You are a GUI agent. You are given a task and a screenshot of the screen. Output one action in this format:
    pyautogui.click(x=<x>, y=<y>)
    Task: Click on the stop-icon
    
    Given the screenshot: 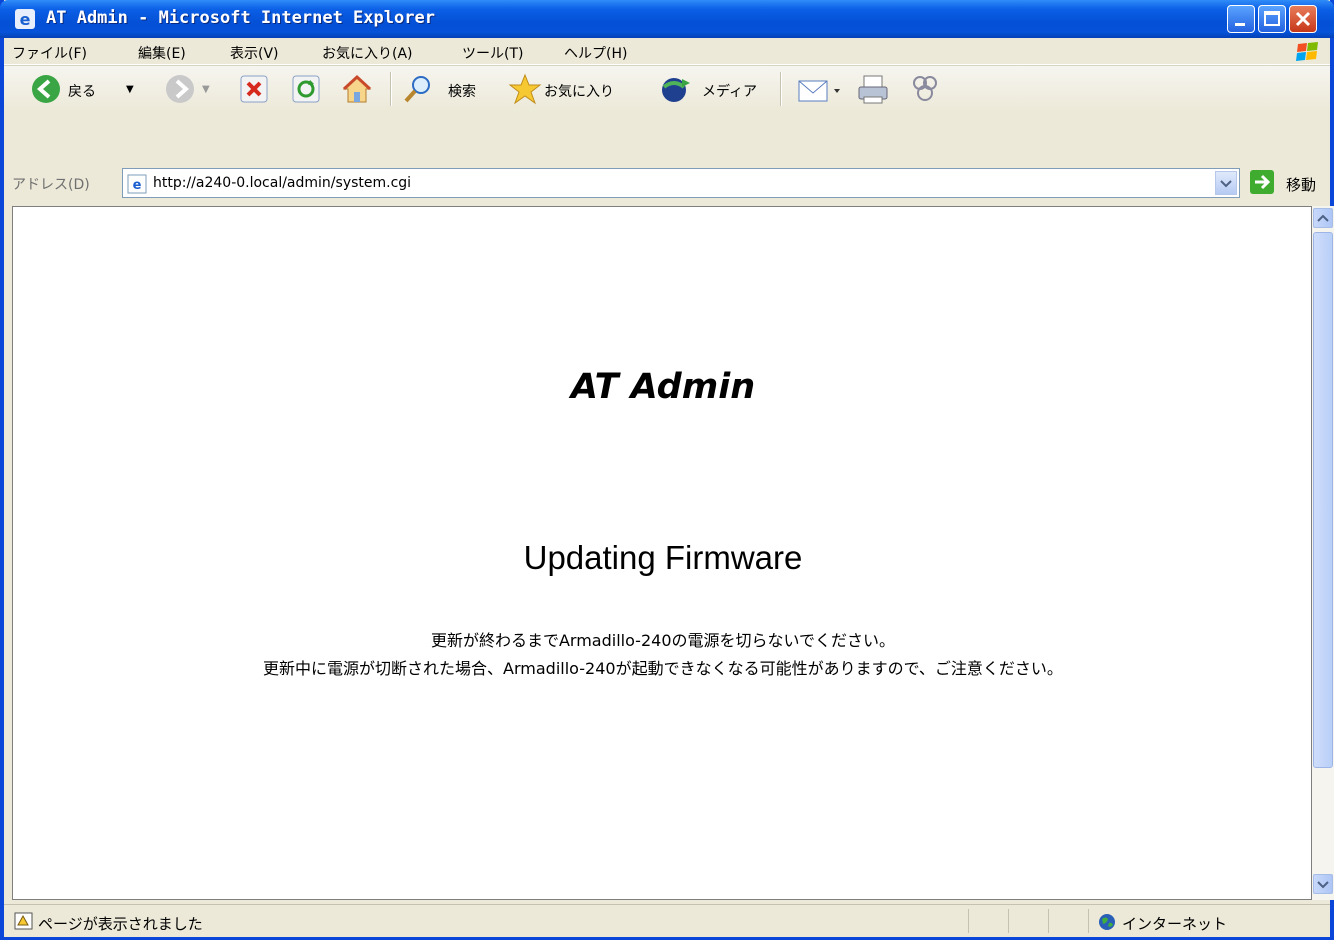 What is the action you would take?
    pyautogui.click(x=254, y=89)
    